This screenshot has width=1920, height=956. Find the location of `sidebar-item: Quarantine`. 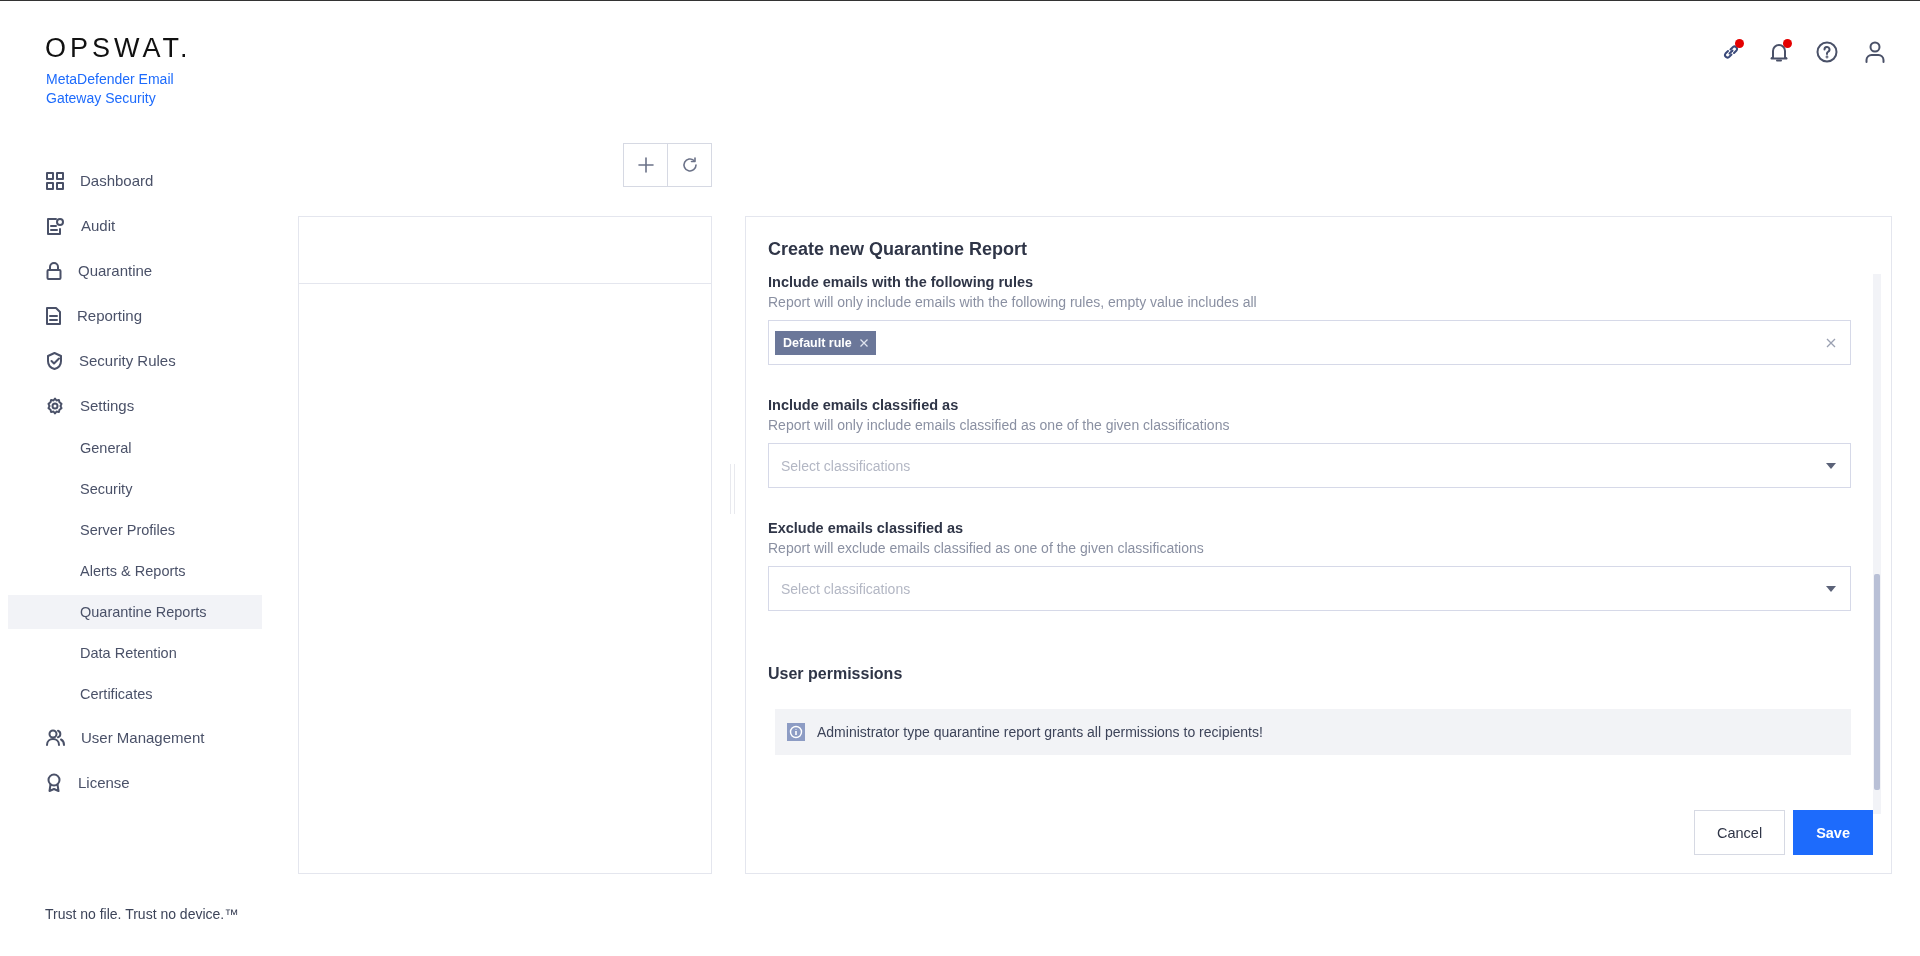

sidebar-item: Quarantine is located at coordinates (135, 270).